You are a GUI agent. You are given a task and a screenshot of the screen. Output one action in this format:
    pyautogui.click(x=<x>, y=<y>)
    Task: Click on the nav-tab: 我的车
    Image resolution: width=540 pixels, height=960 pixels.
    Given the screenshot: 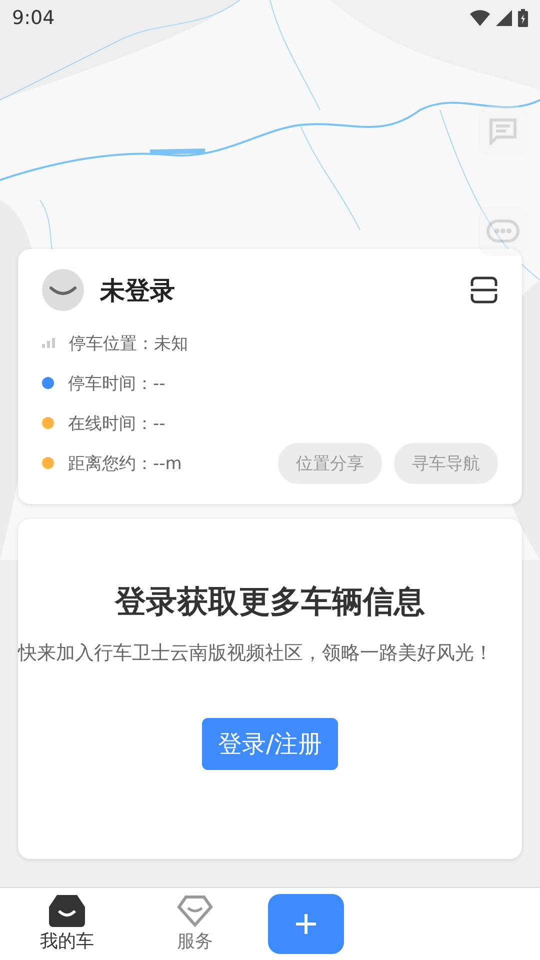 What is the action you would take?
    pyautogui.click(x=67, y=924)
    